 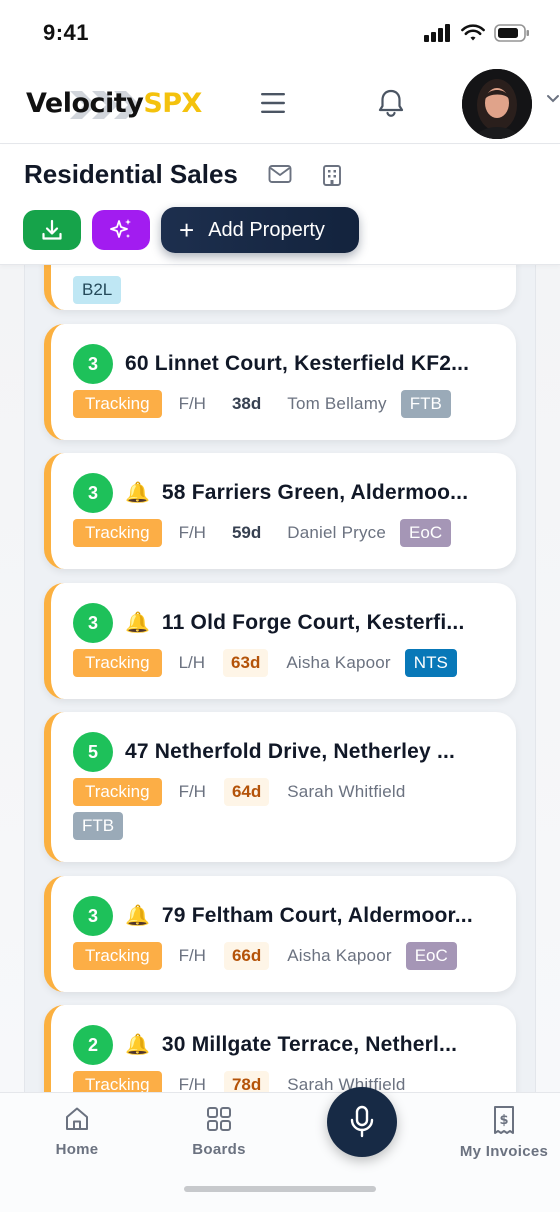 I want to click on days-label: 38d, so click(x=246, y=403).